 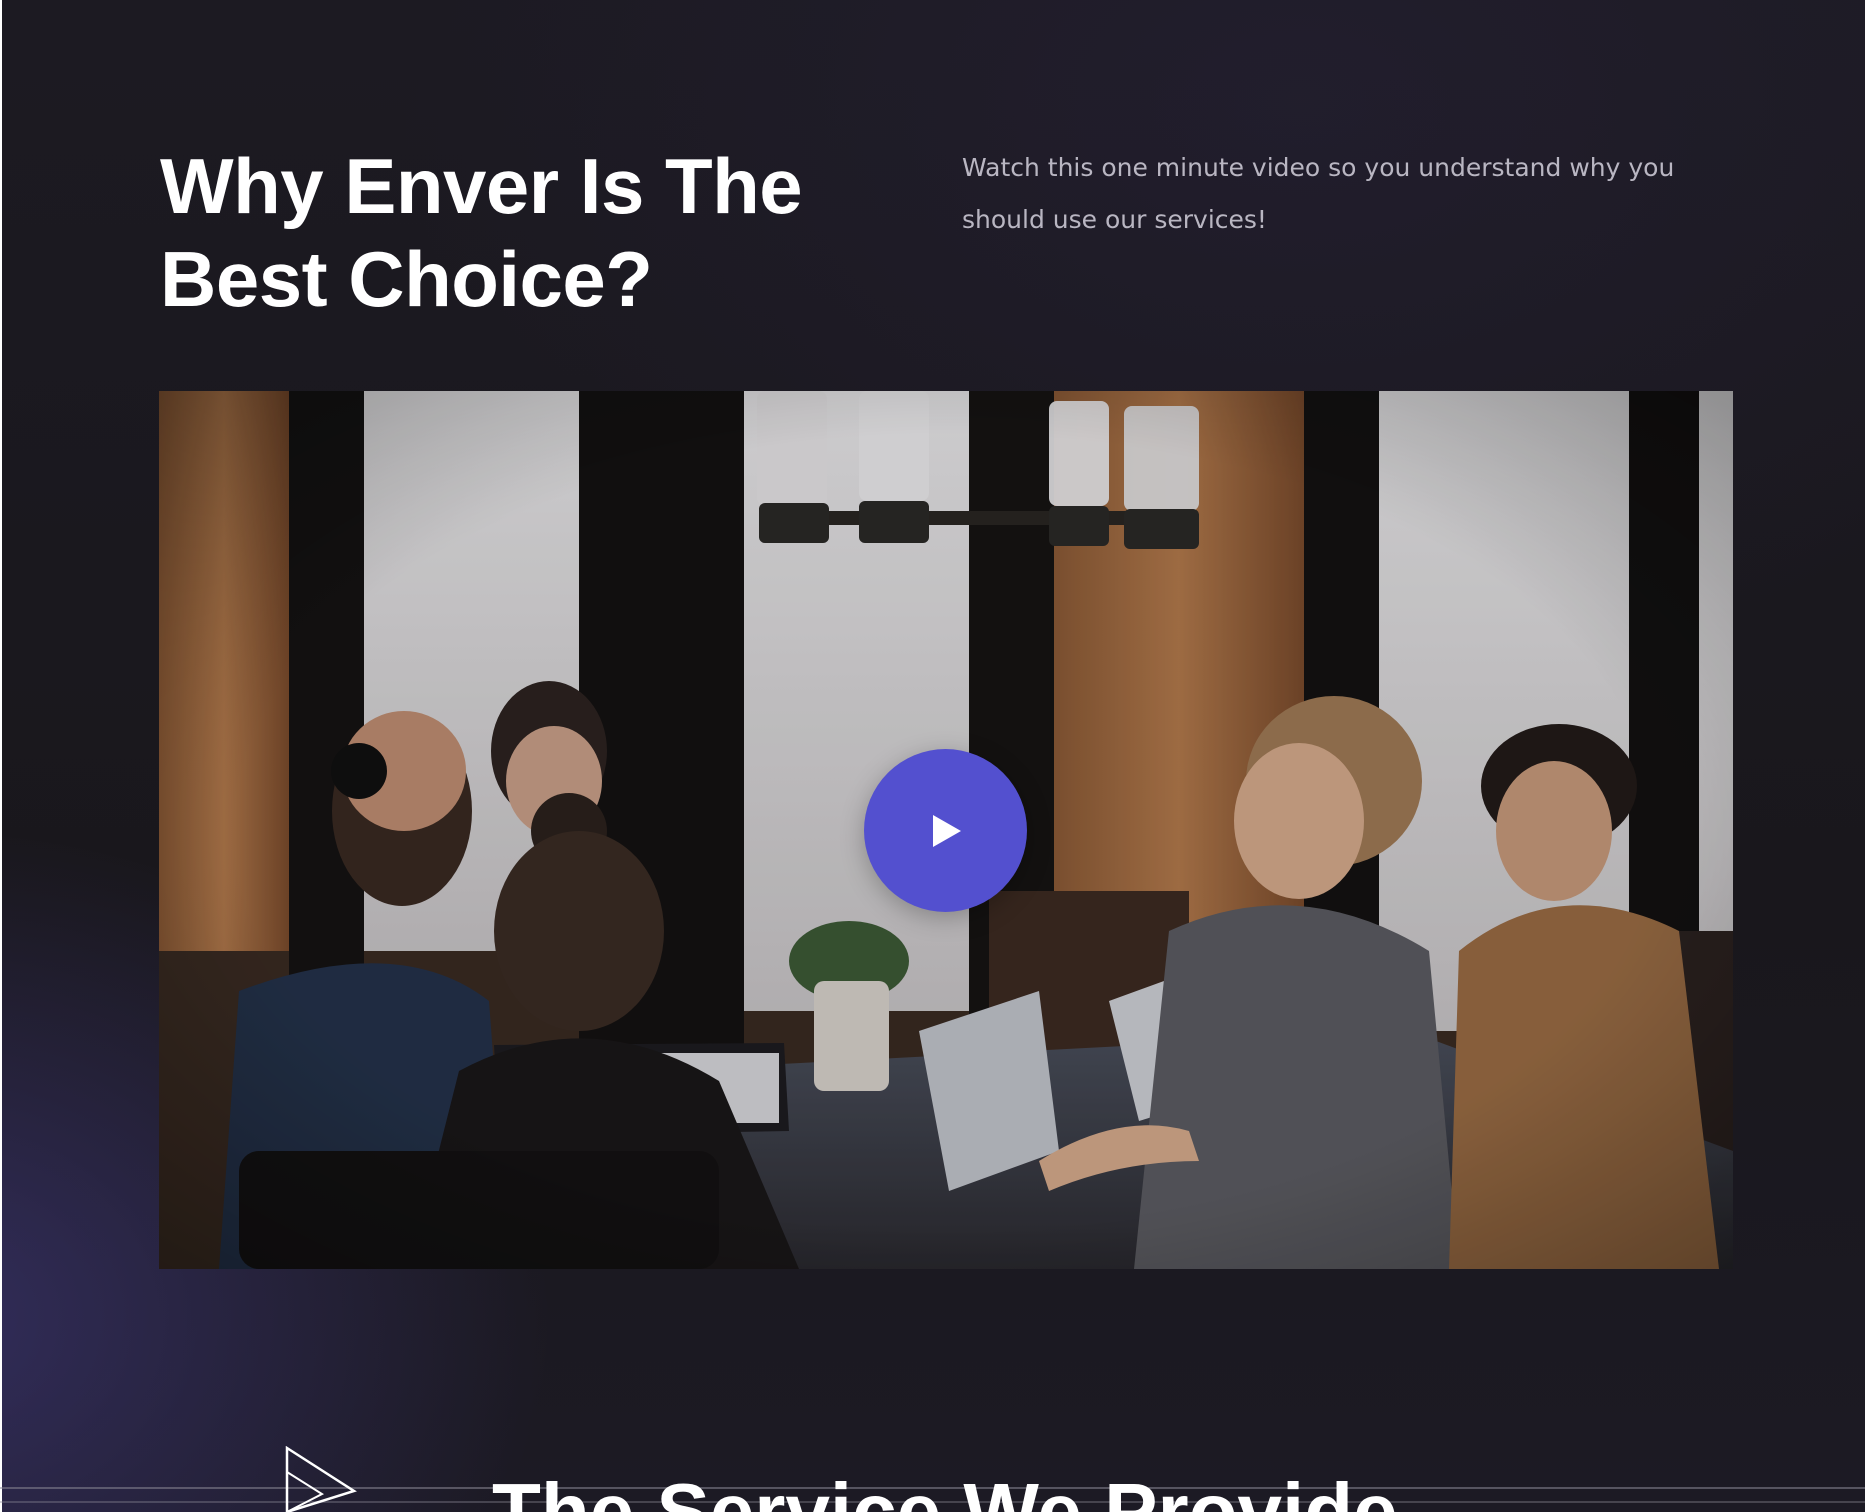 I want to click on play-outline-icon, so click(x=321, y=1479).